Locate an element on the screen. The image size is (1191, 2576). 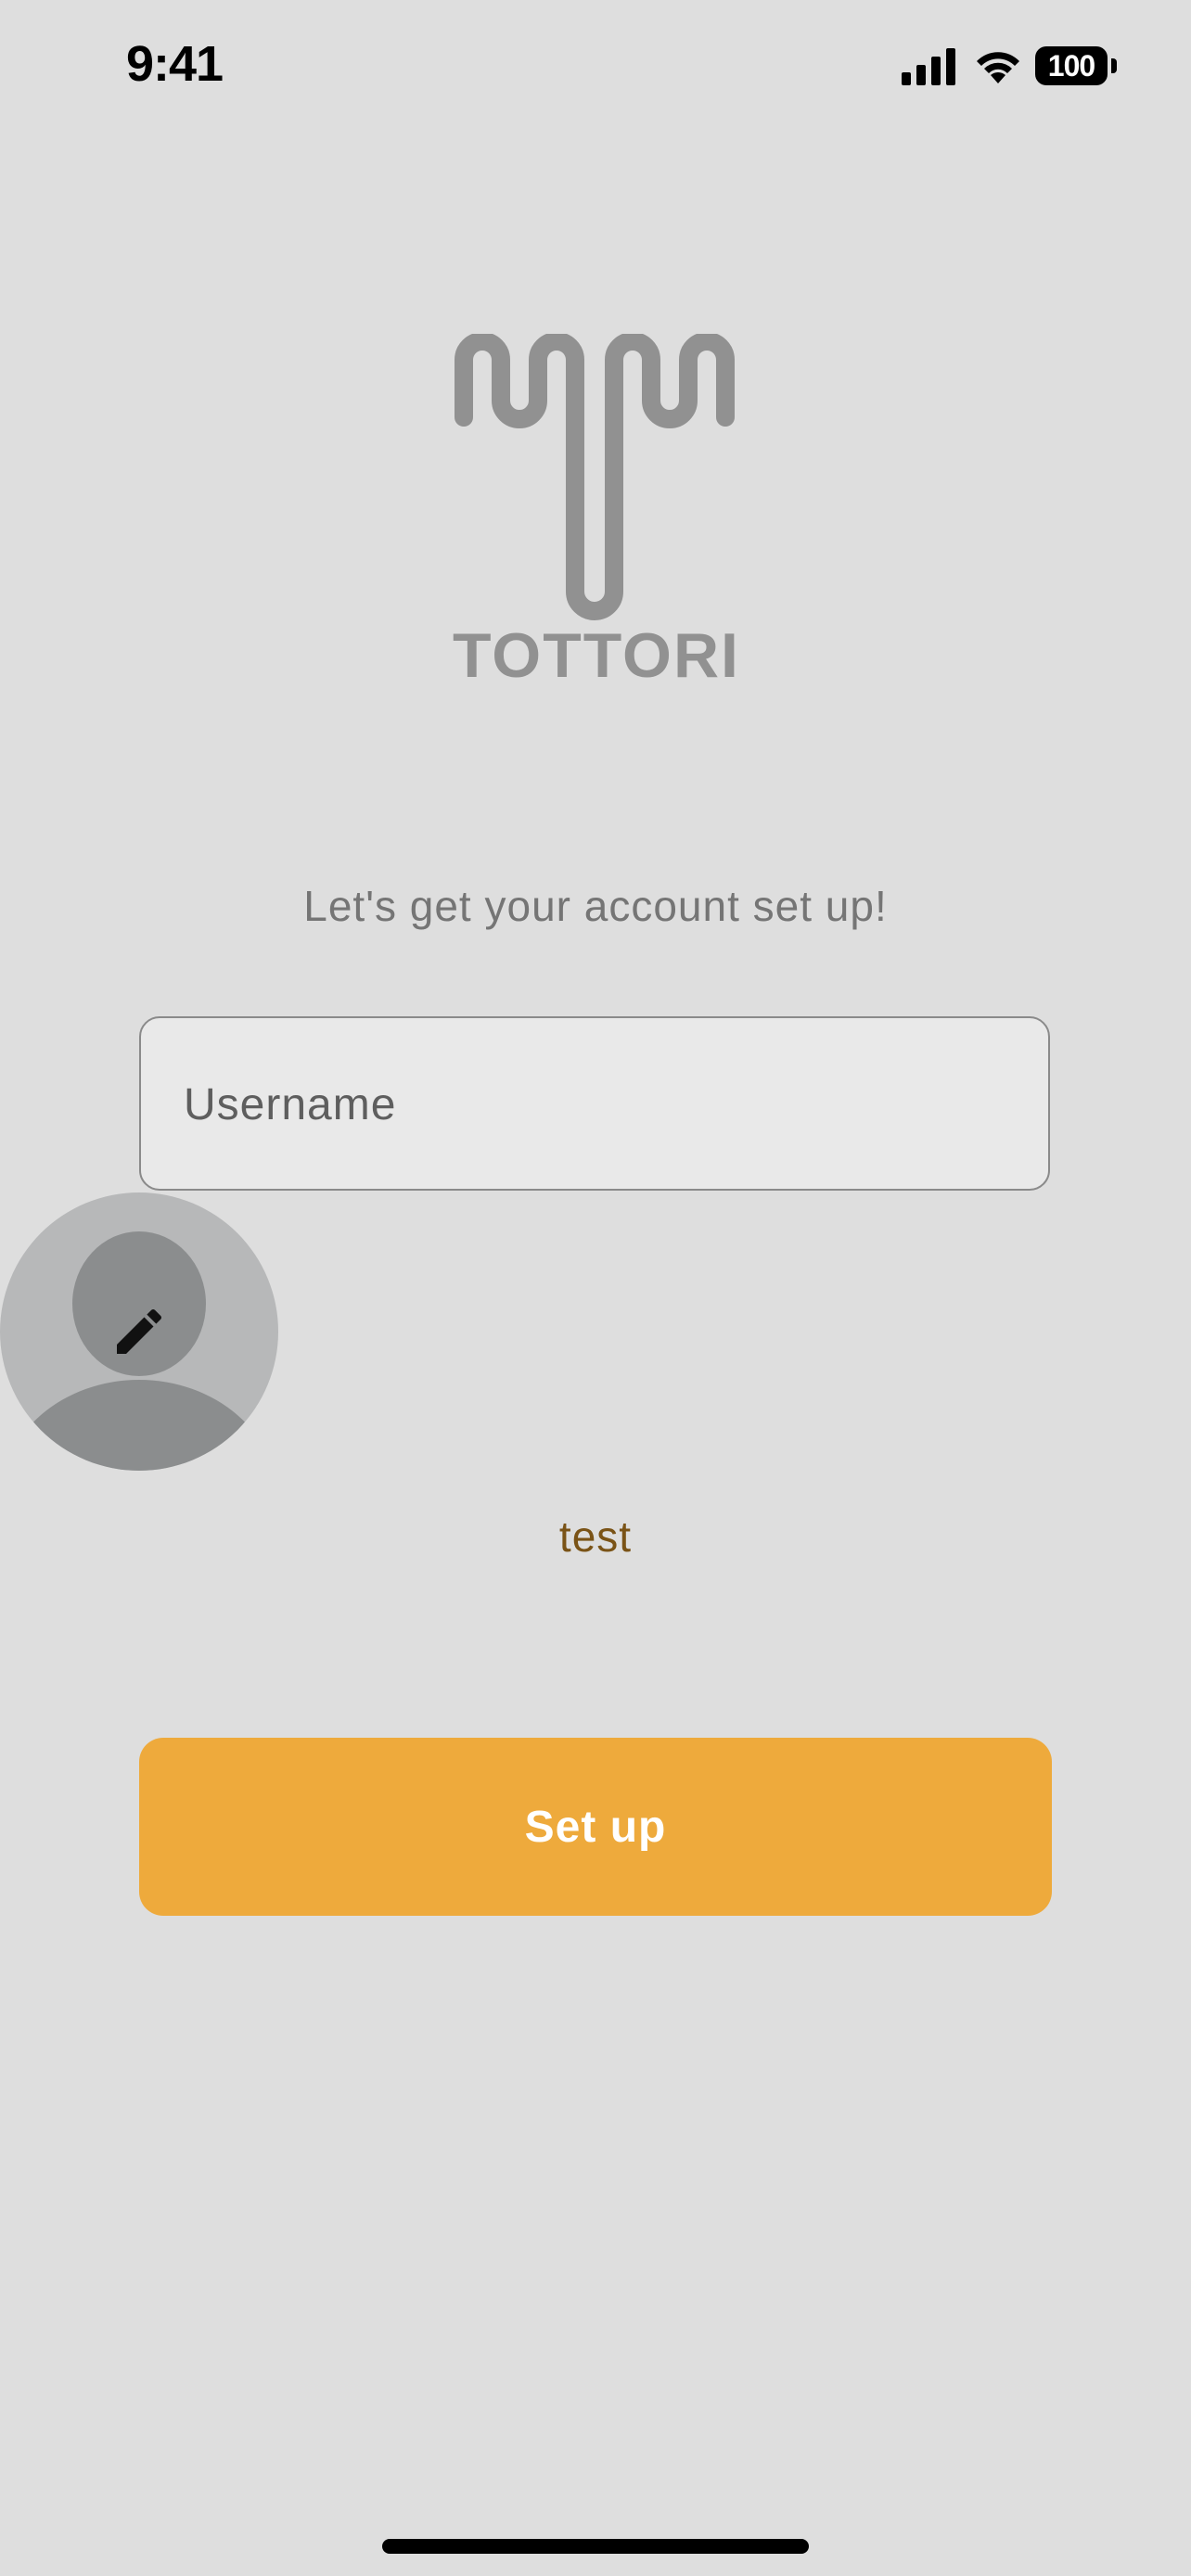
wifi-icon is located at coordinates (998, 67).